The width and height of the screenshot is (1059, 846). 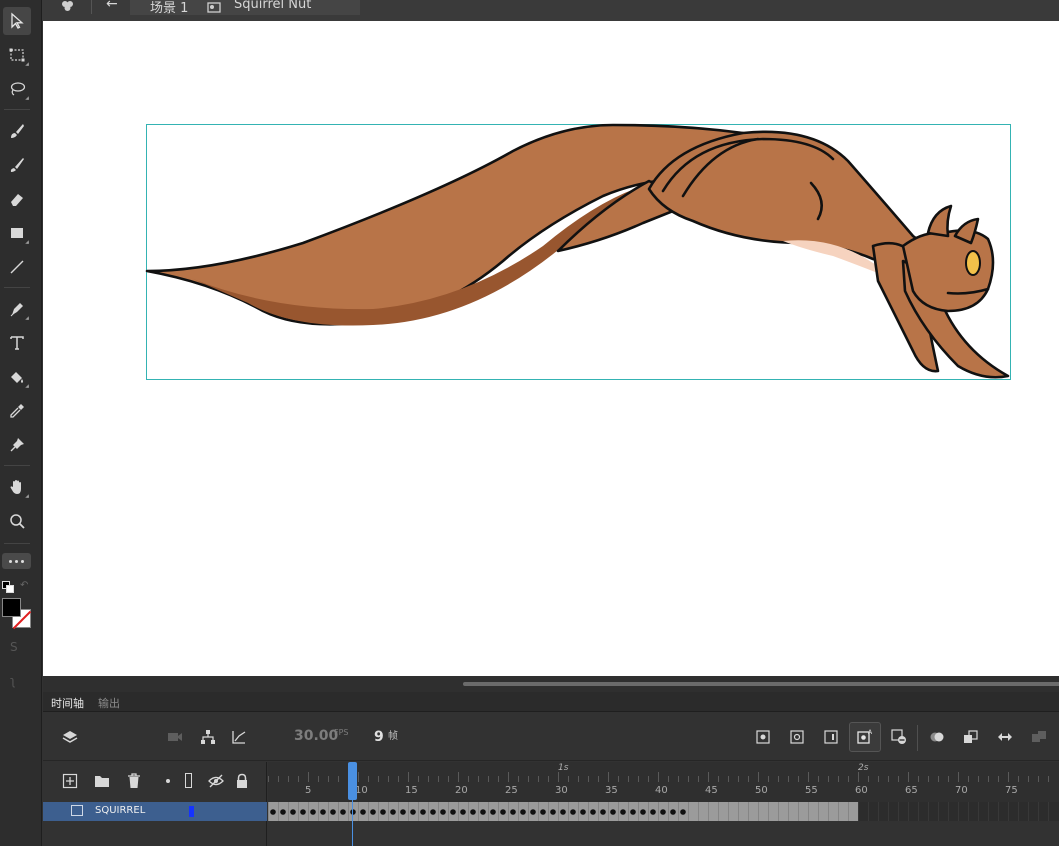 I want to click on smooth-icon: S, so click(x=14, y=647).